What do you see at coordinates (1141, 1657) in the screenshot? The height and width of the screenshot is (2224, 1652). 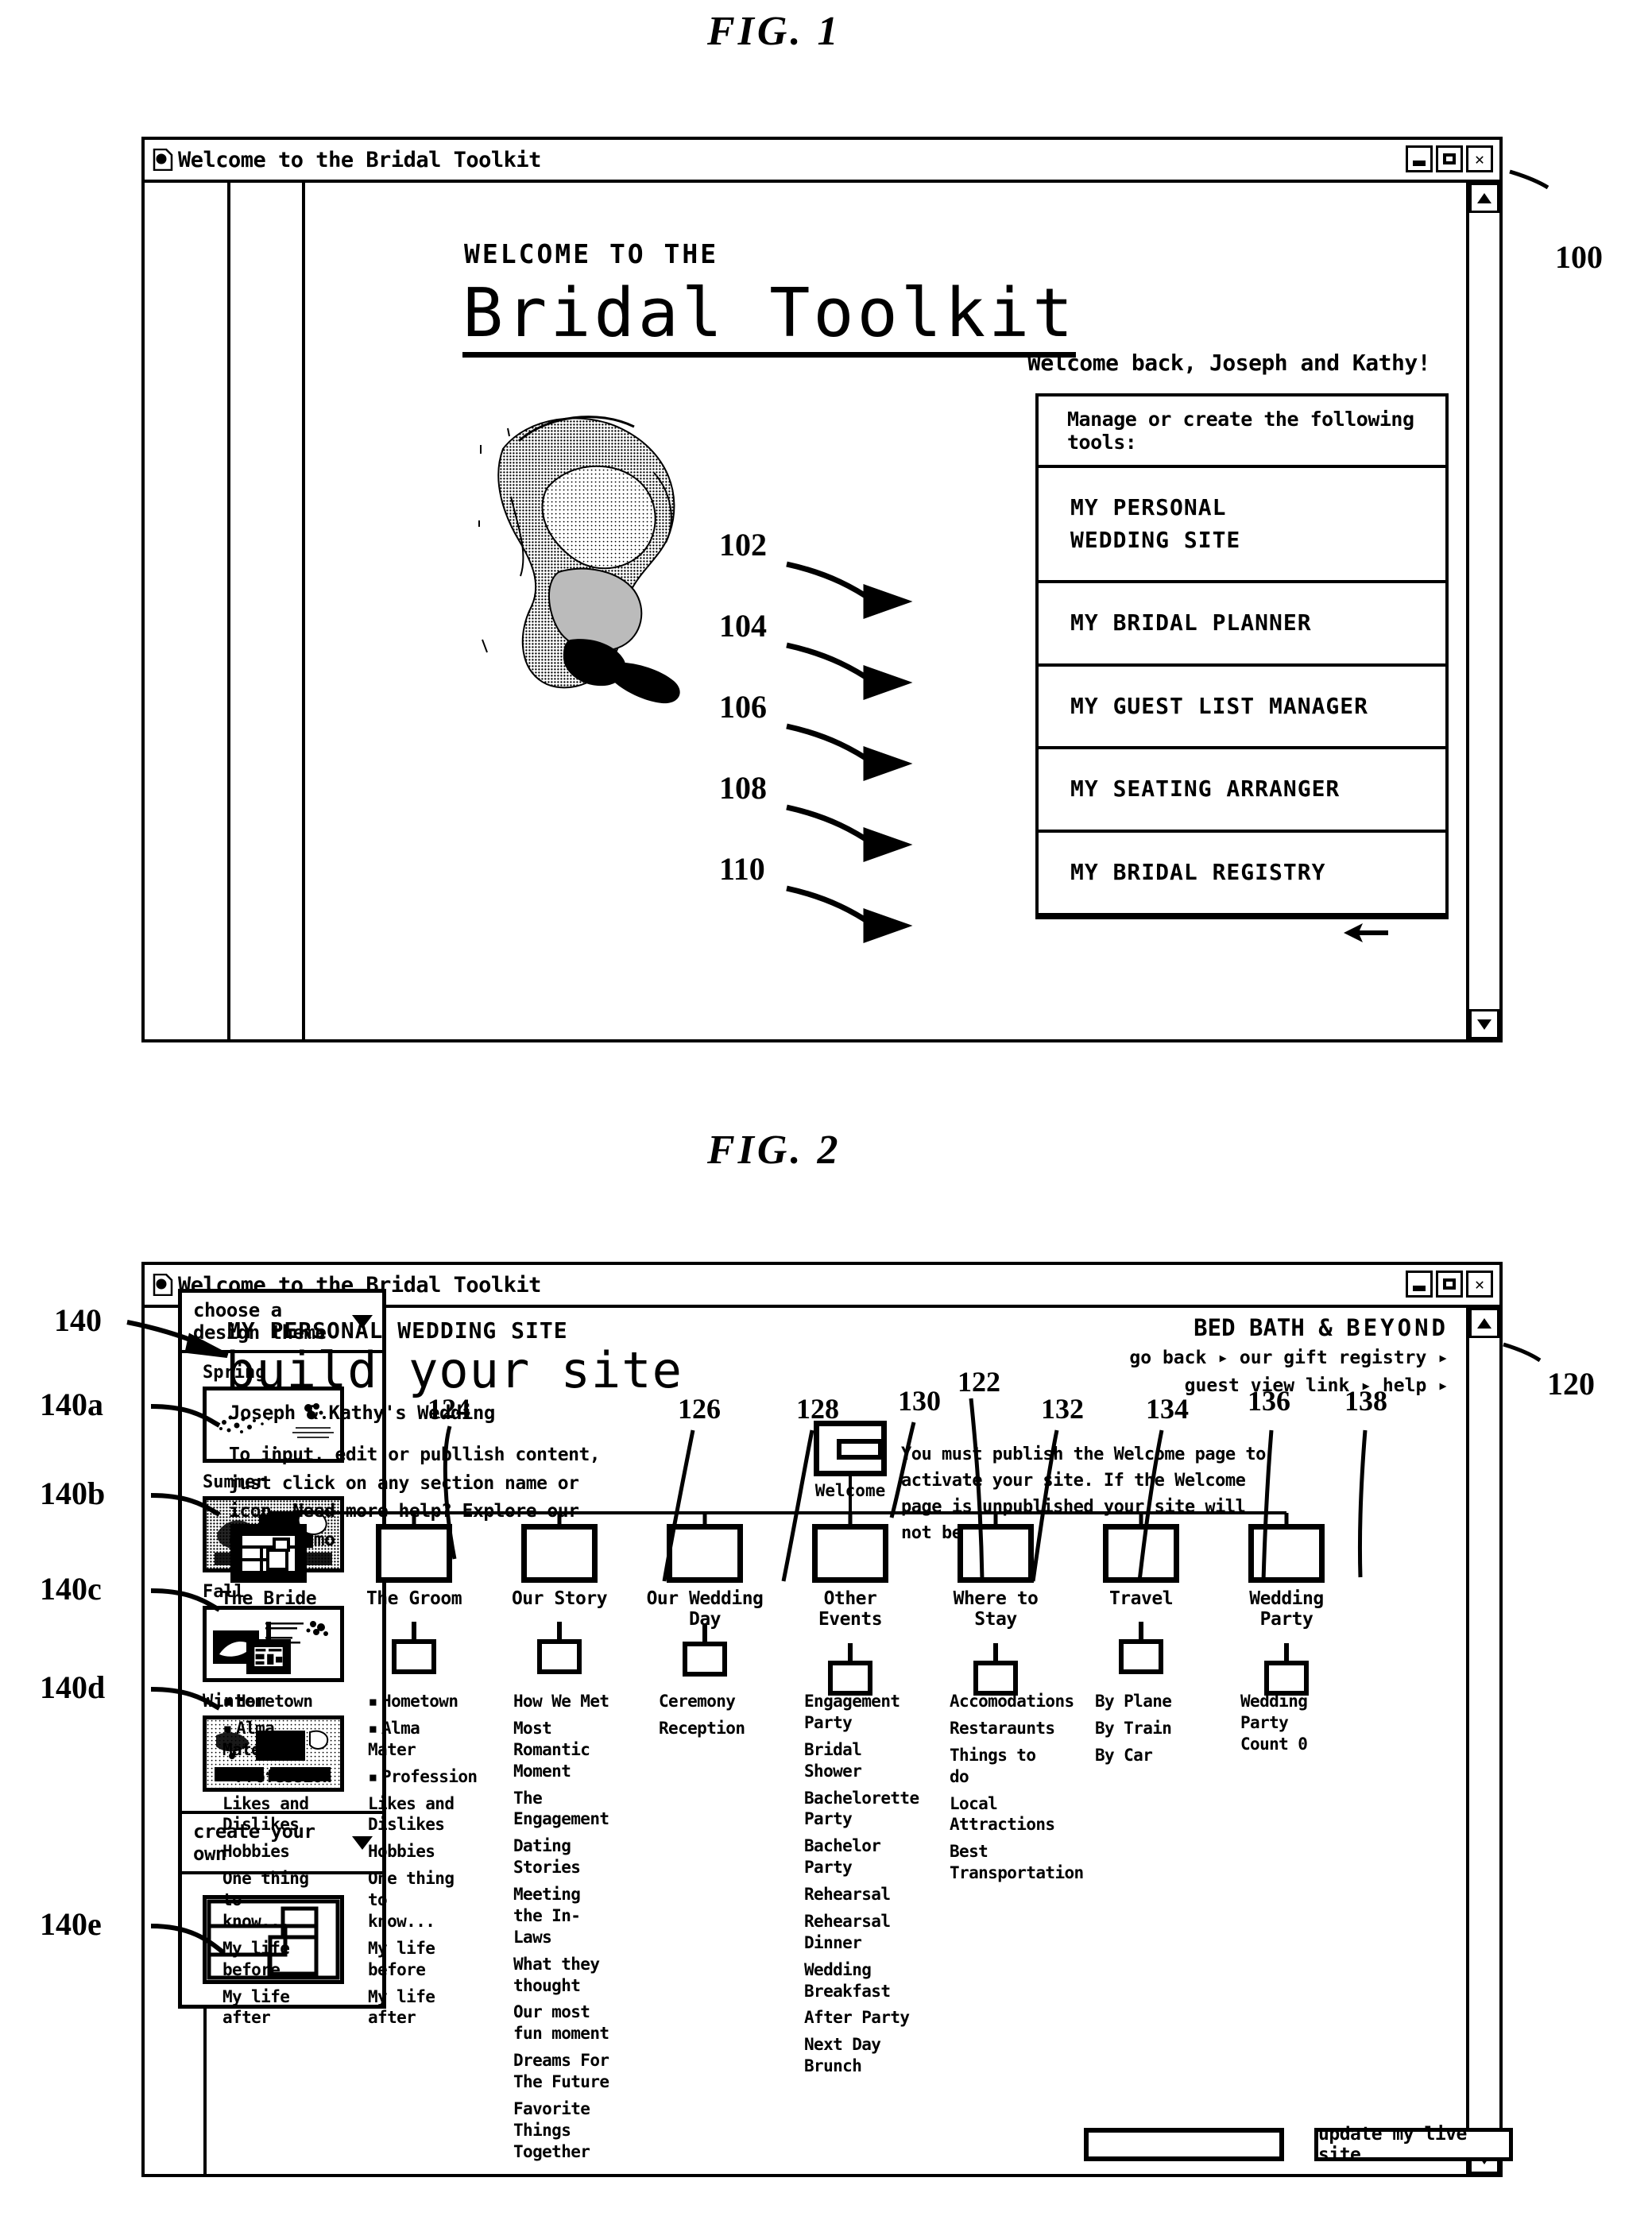 I see `subsection-icon-travel` at bounding box center [1141, 1657].